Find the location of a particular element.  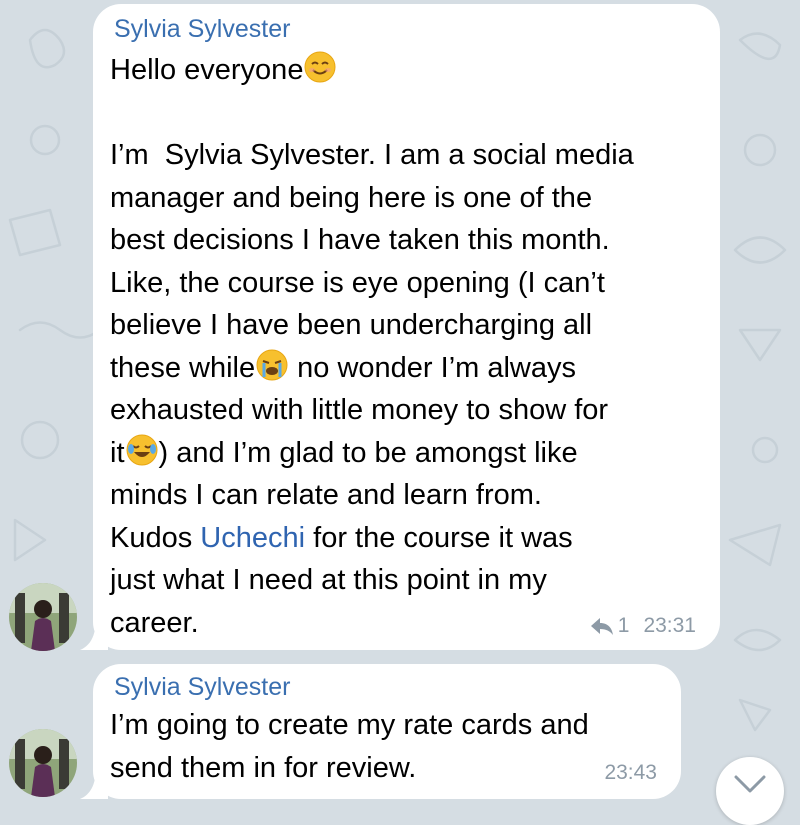

message-time: 23:43 is located at coordinates (630, 772).